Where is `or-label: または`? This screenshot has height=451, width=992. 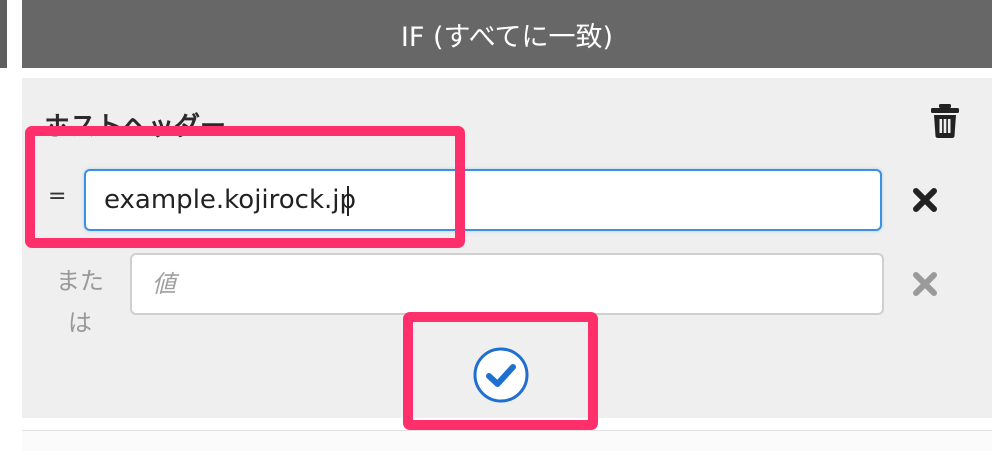
or-label: または is located at coordinates (80, 302).